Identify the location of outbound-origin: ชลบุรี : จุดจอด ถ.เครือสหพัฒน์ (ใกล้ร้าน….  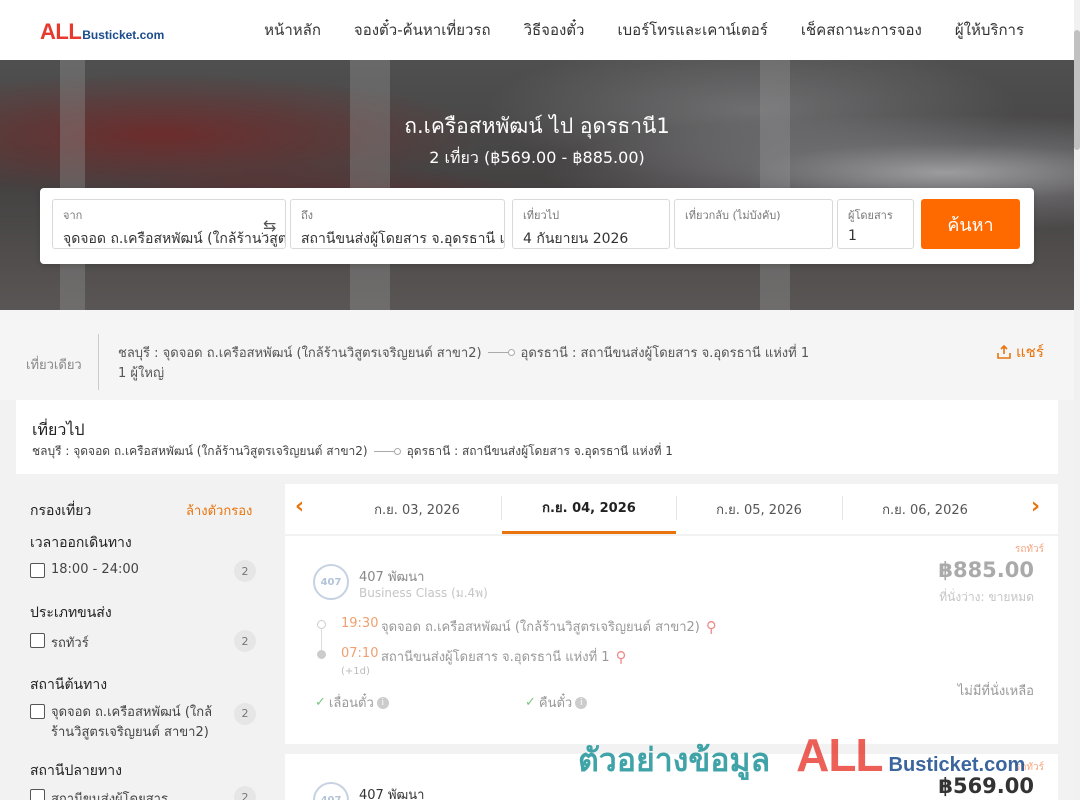
(200, 451).